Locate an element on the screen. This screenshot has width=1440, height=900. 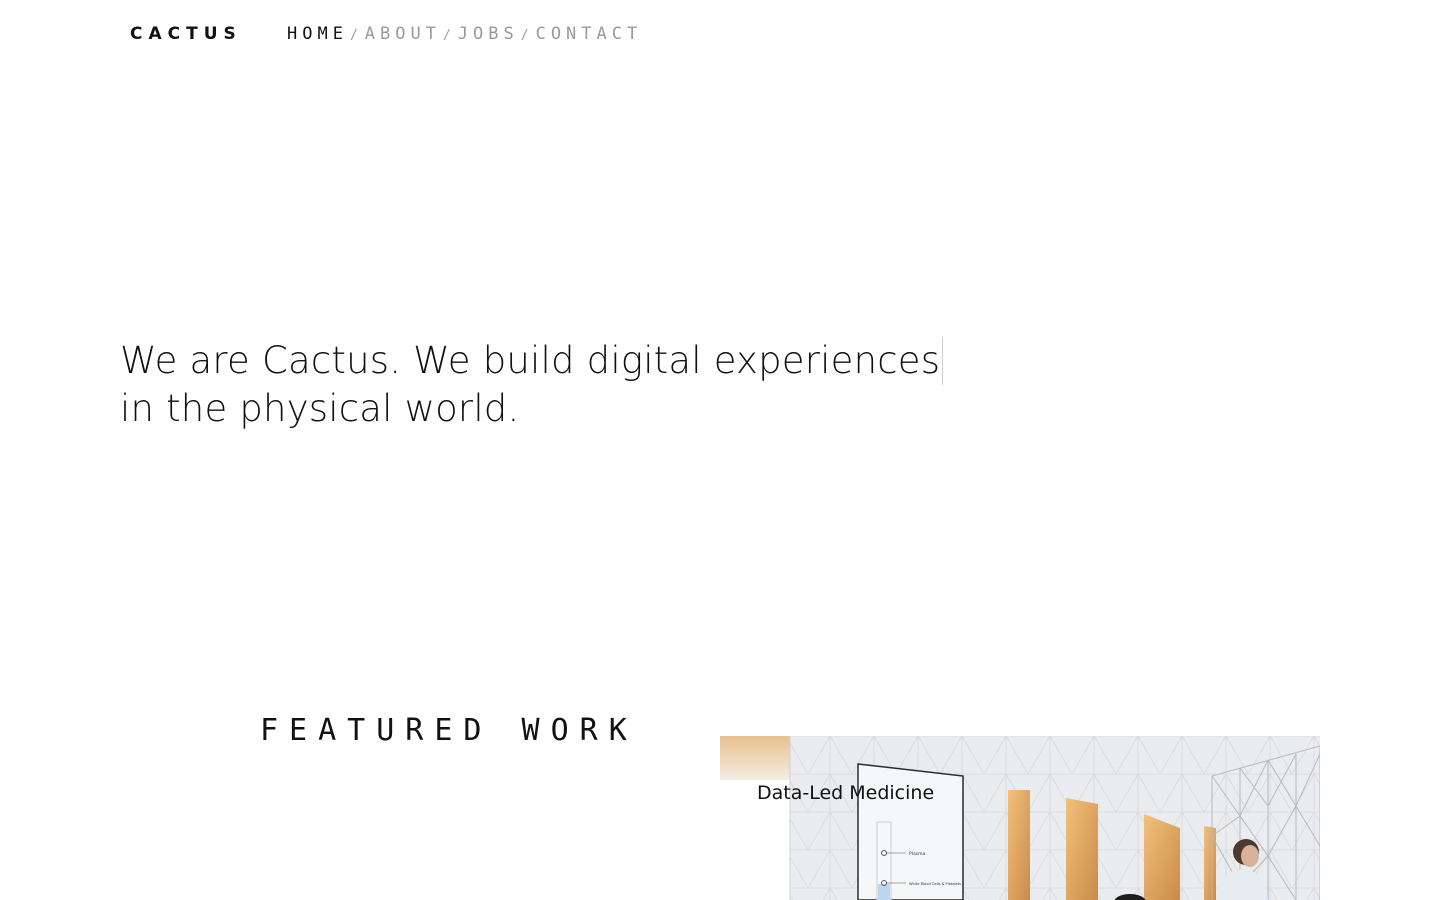
screen-label-cells: White Blood Cells & Platelets is located at coordinates (935, 884).